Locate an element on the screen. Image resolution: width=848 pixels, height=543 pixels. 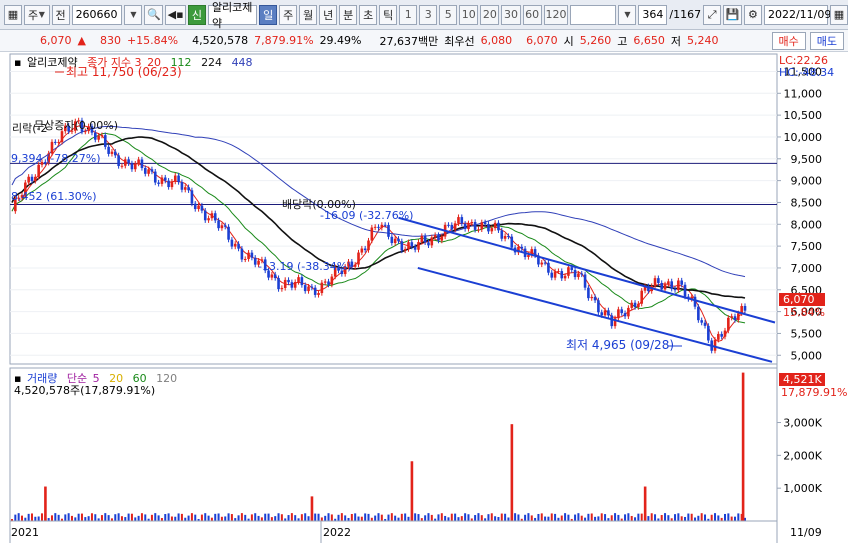
hc-label: HC:-48.34 is located at coordinates (806, 72).